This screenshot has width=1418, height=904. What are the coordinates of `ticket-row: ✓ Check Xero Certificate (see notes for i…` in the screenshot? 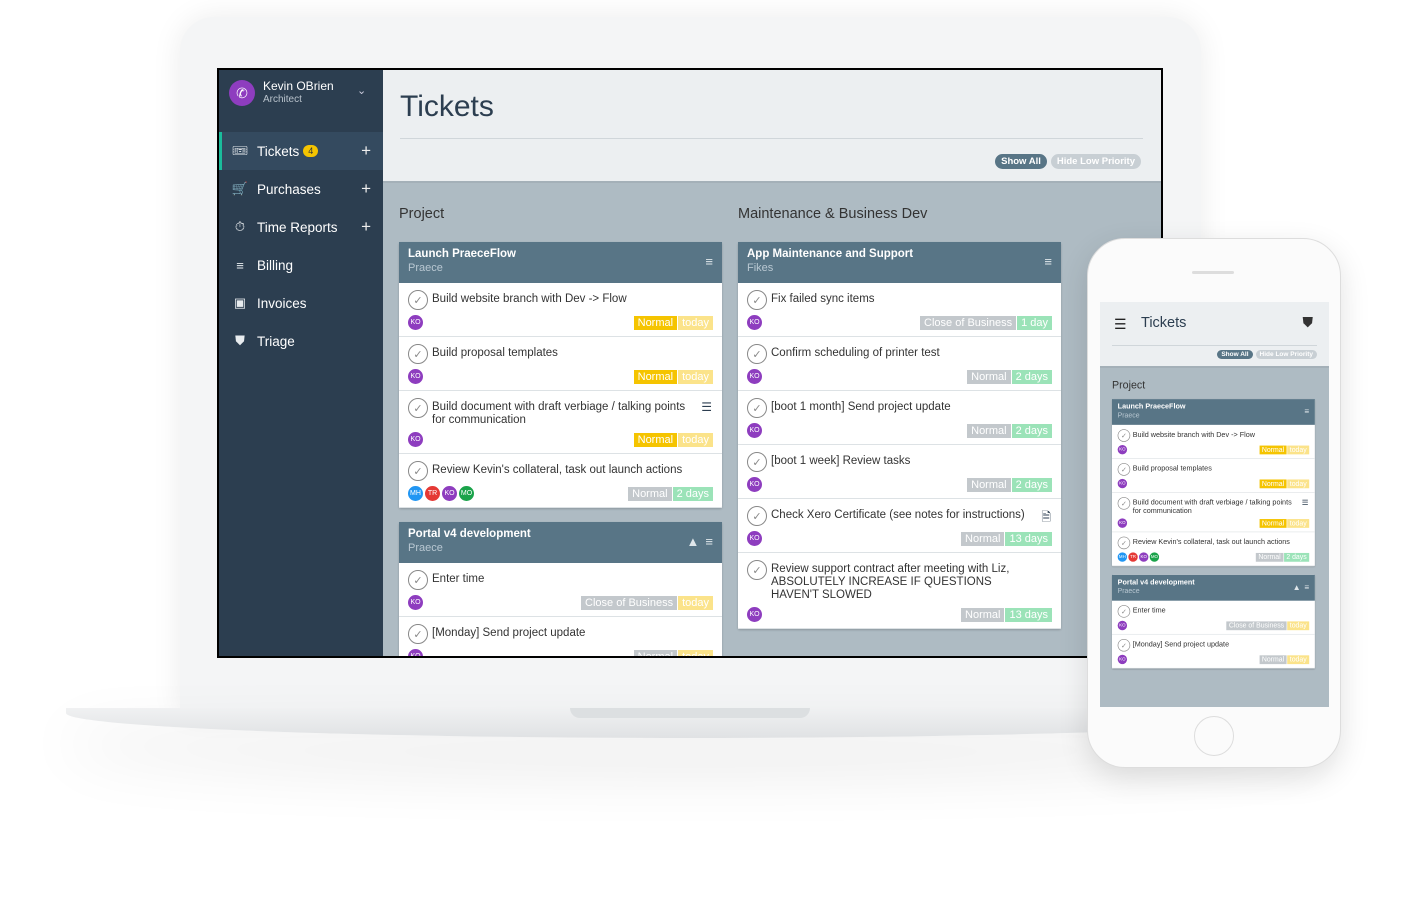 It's located at (899, 526).